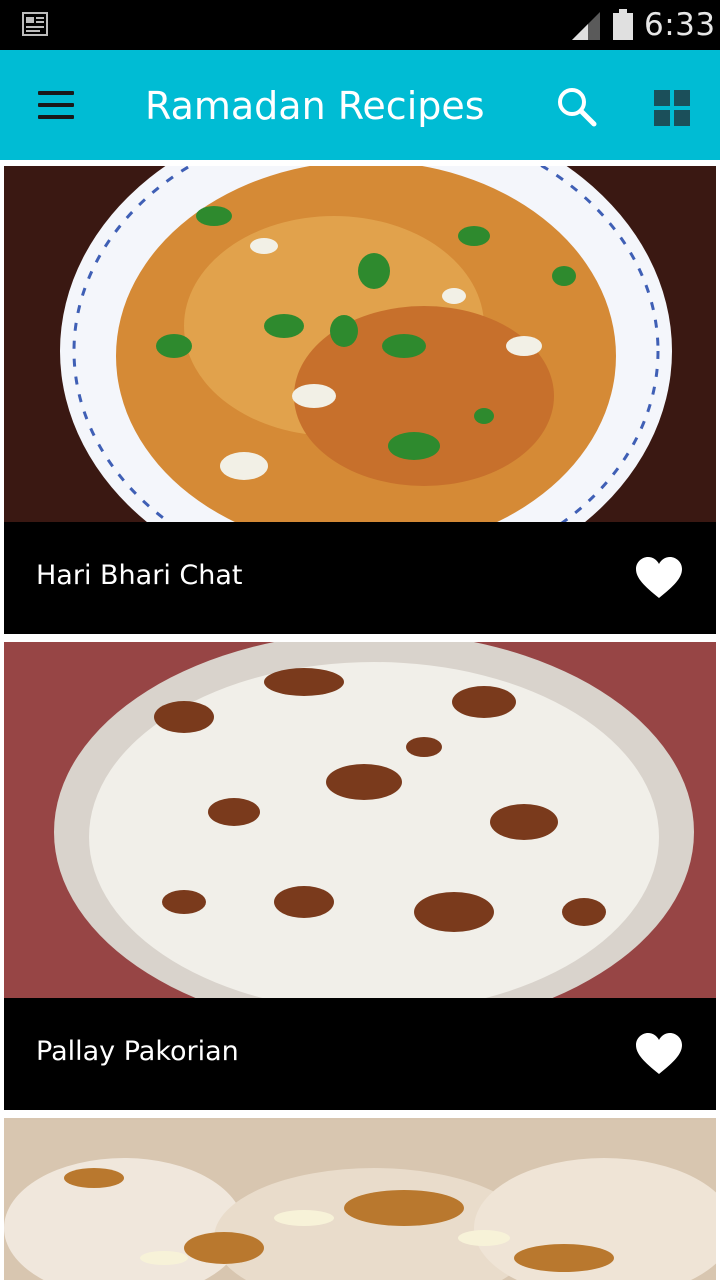 The height and width of the screenshot is (1280, 720). I want to click on battery-icon, so click(623, 24).